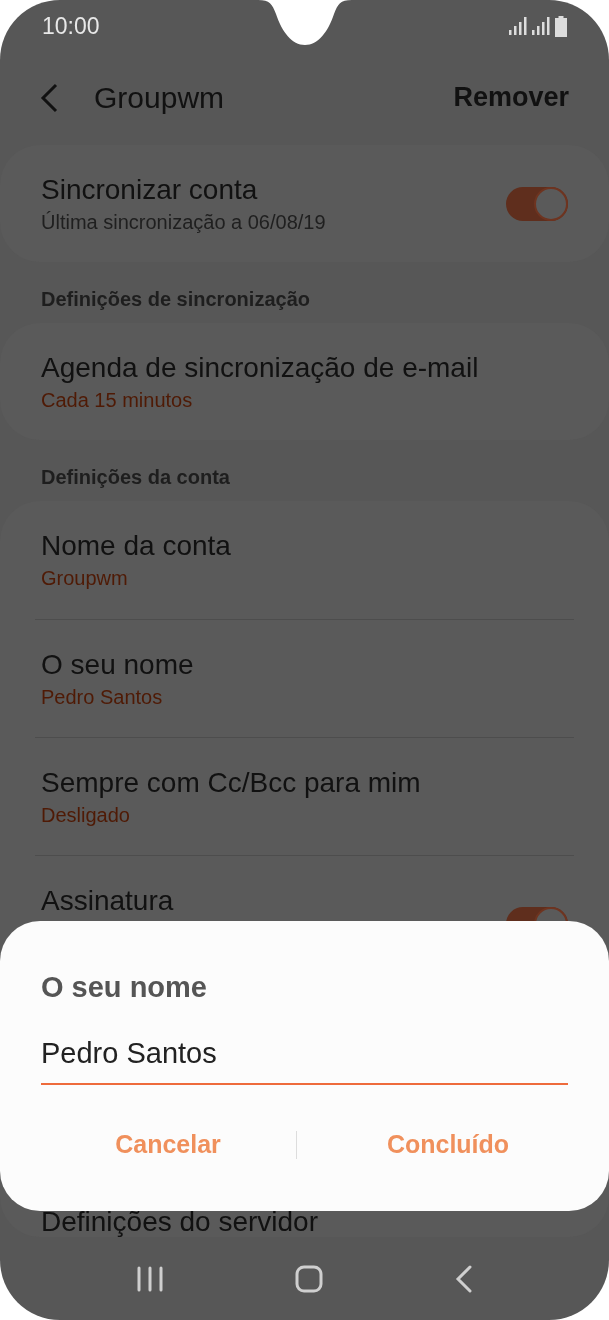  I want to click on setting-title: Sempre com Cc/Bcc para mim, so click(231, 782).